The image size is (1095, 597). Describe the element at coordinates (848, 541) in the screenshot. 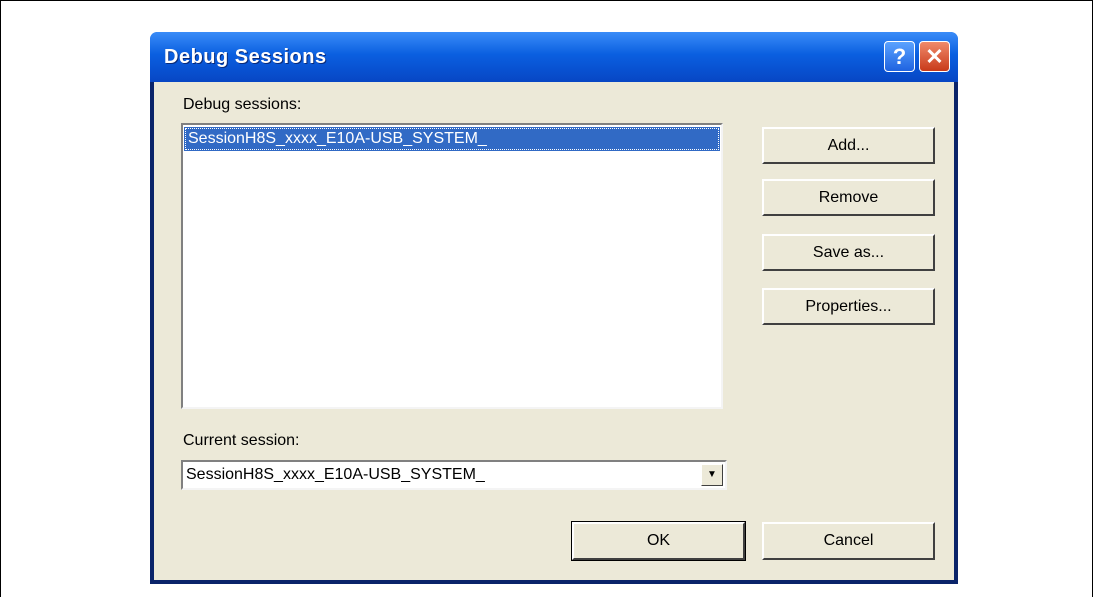

I see `cancel-button: Cancel` at that location.